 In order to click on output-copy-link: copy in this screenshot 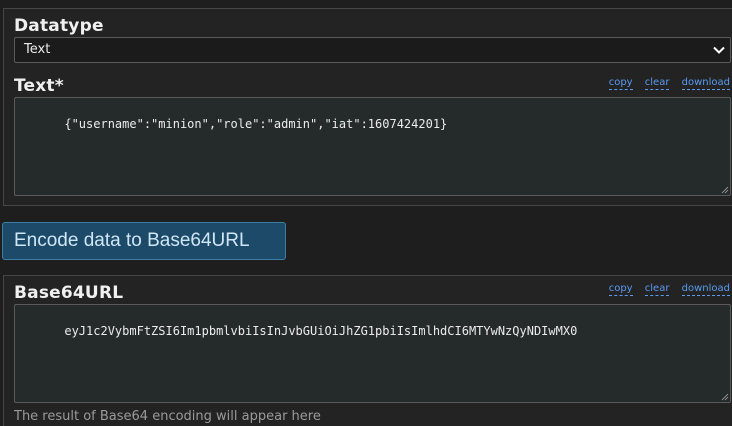, I will do `click(620, 289)`.